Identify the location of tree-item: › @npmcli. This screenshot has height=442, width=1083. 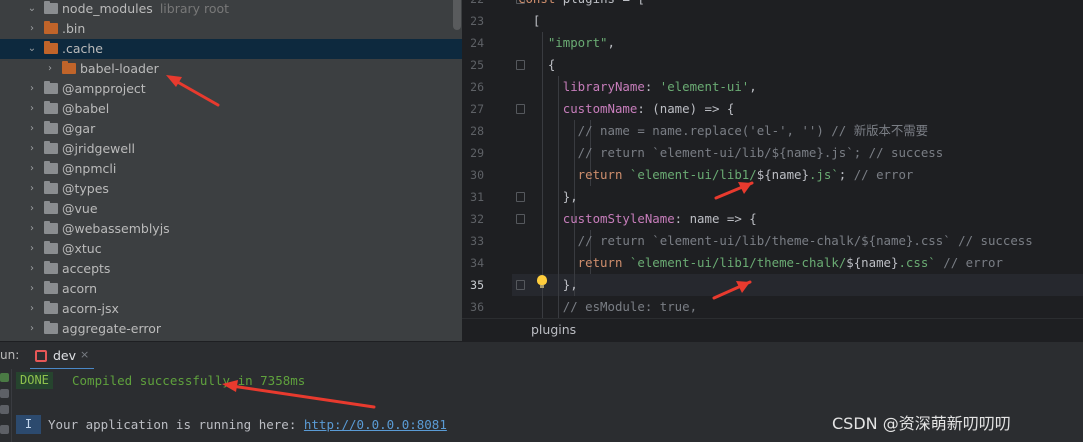
(231, 169).